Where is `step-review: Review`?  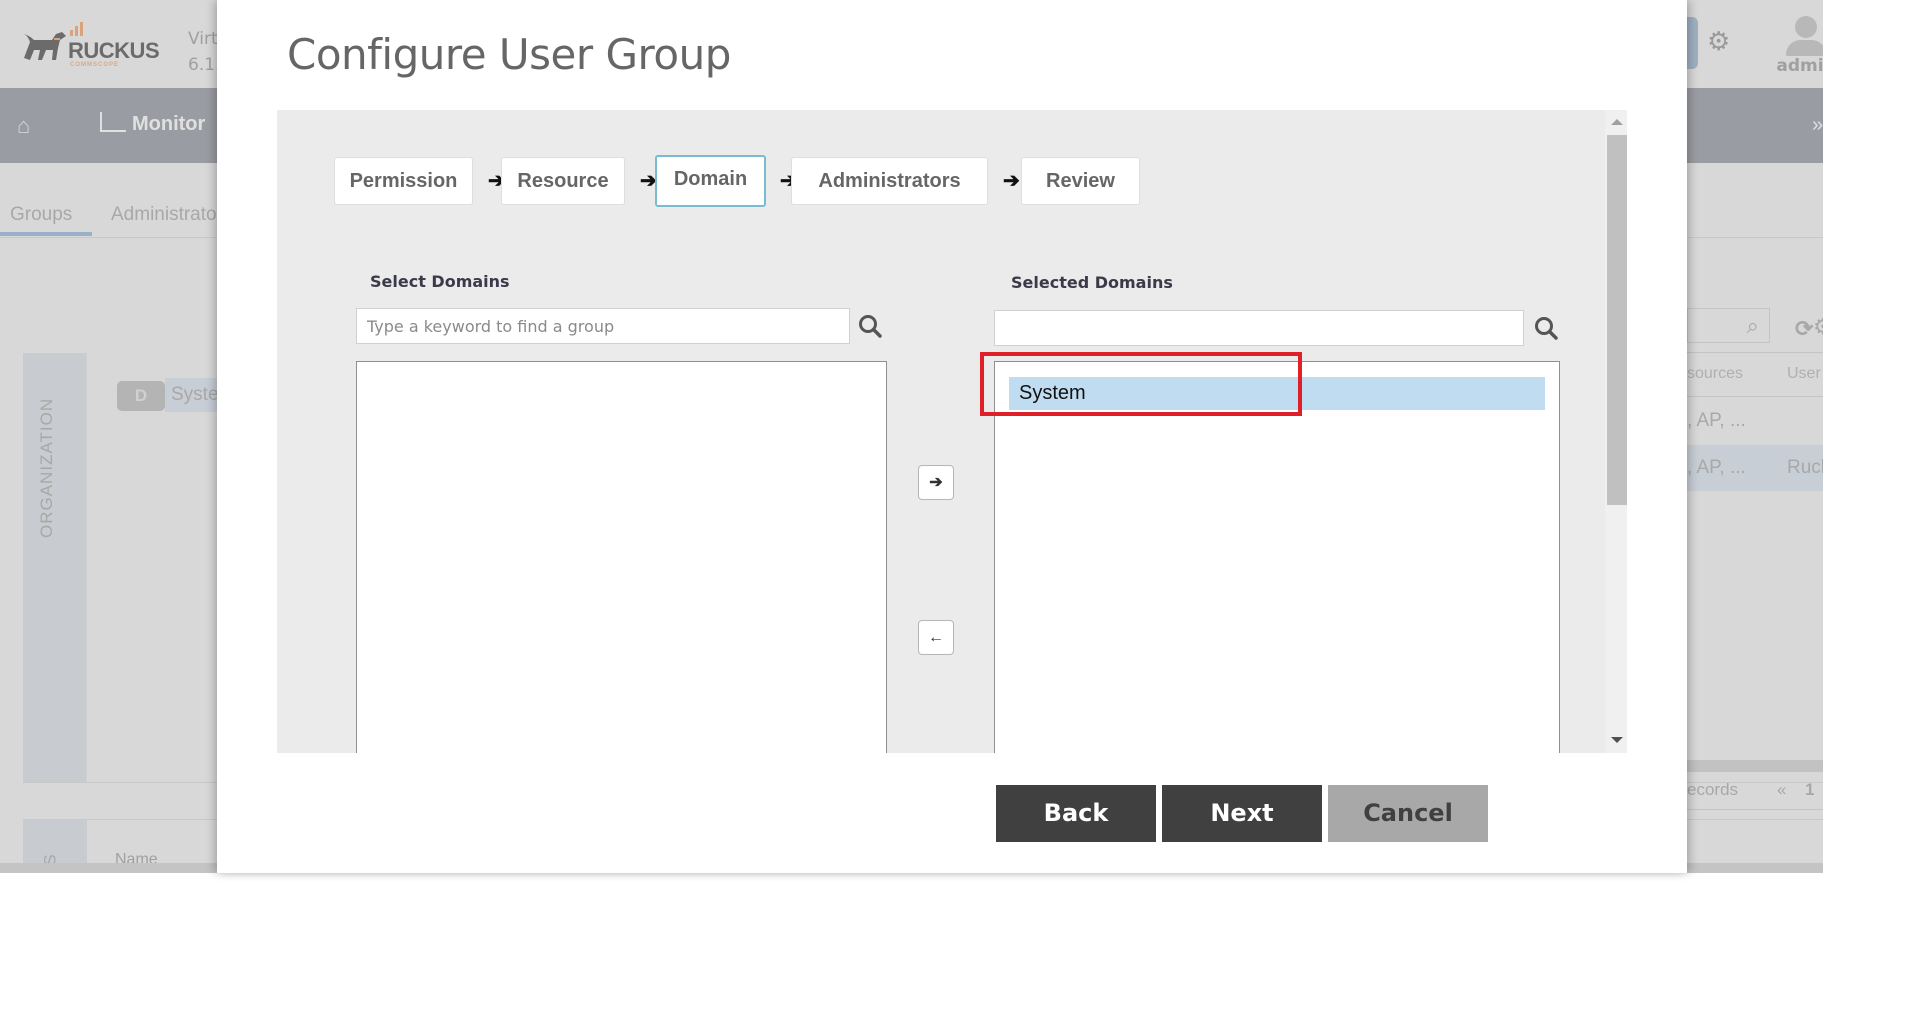
step-review: Review is located at coordinates (1080, 181).